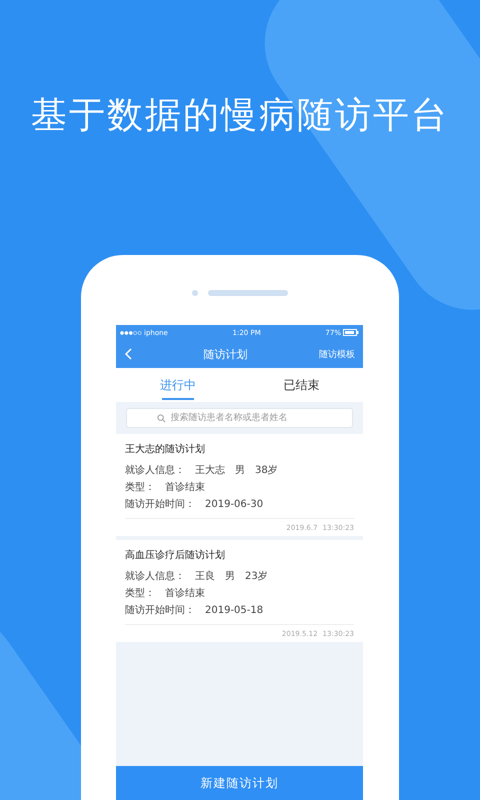 This screenshot has height=800, width=480. What do you see at coordinates (256, 577) in the screenshot?
I see `patient-info: 23岁` at bounding box center [256, 577].